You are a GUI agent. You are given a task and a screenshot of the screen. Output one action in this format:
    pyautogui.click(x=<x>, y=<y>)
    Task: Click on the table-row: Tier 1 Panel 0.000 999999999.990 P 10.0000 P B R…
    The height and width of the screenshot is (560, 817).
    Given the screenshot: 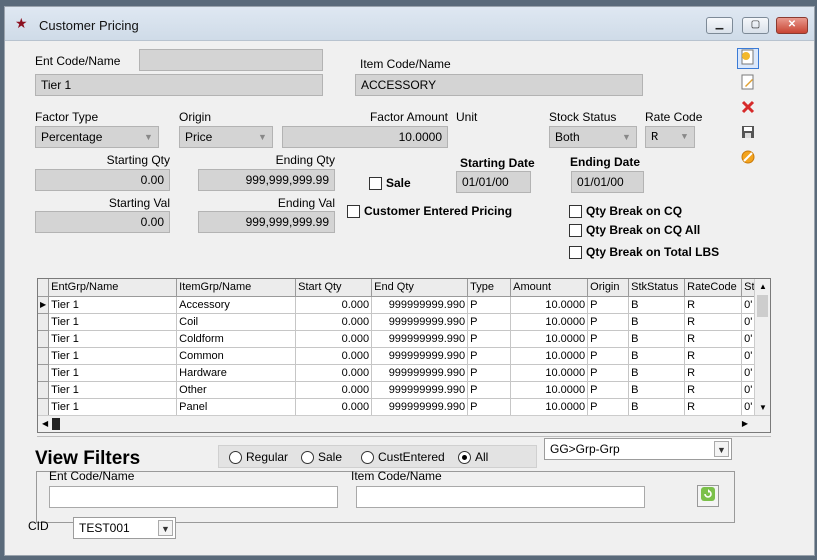 What is the action you would take?
    pyautogui.click(x=398, y=407)
    